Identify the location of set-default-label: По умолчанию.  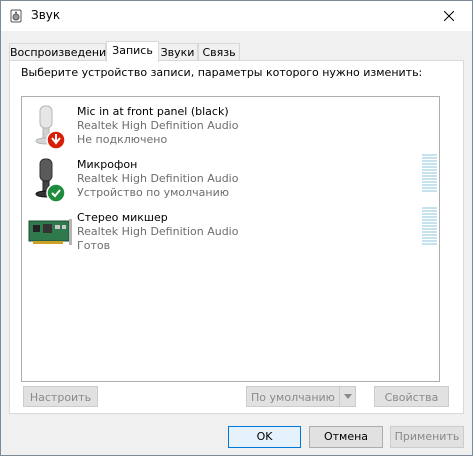
(293, 397).